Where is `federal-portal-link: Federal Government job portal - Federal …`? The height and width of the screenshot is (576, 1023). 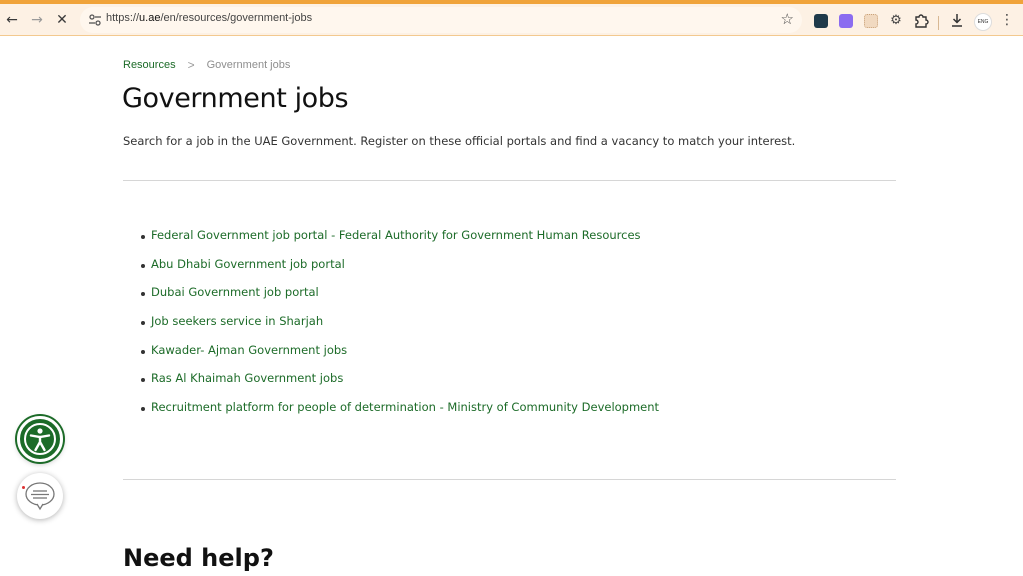 federal-portal-link: Federal Government job portal - Federal … is located at coordinates (396, 235).